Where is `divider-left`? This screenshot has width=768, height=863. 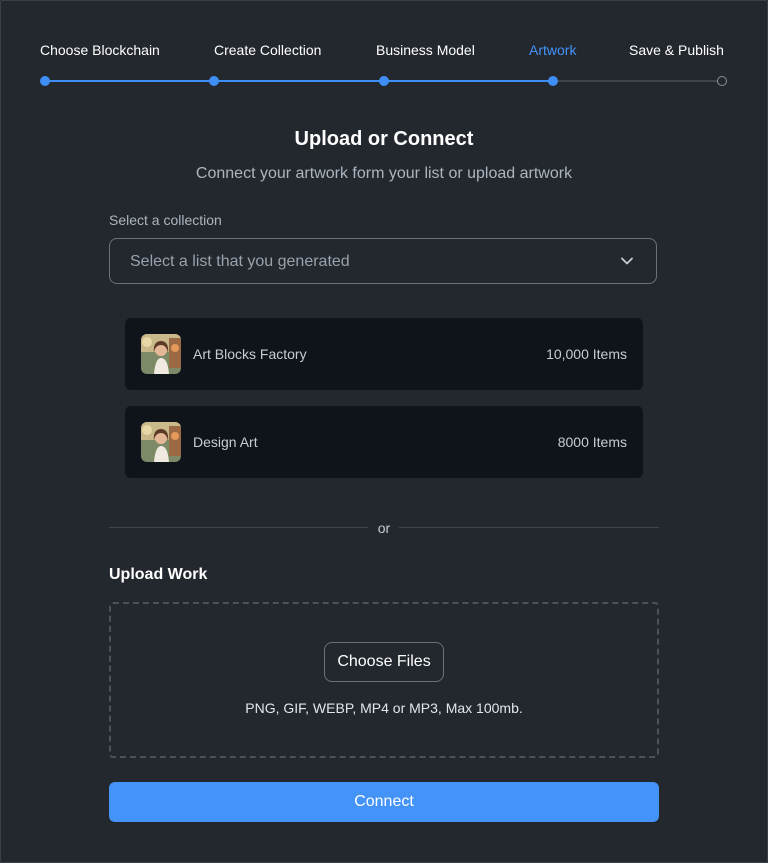 divider-left is located at coordinates (238, 527).